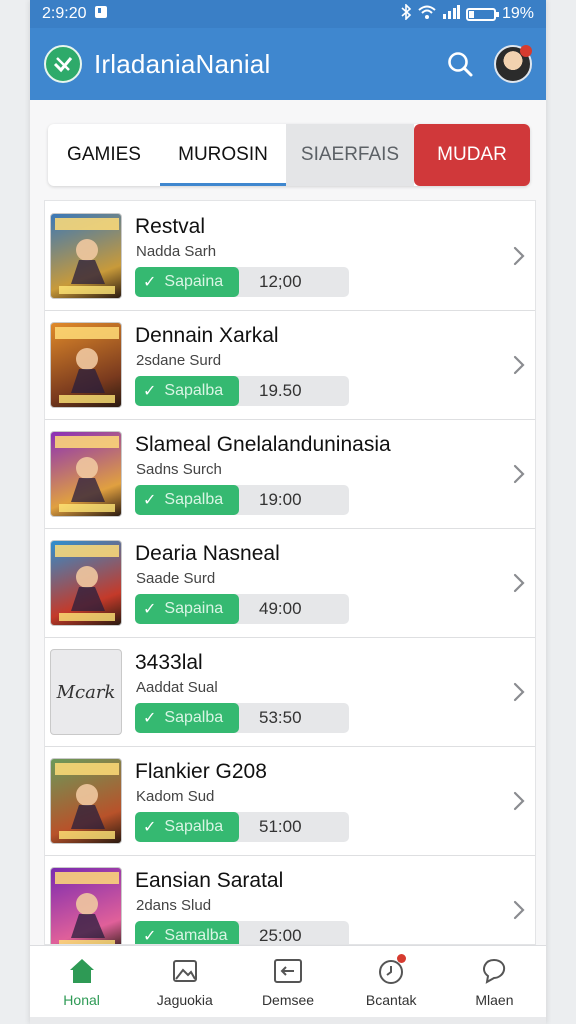 Image resolution: width=576 pixels, height=1024 pixels. What do you see at coordinates (288, 1020) in the screenshot?
I see `home-indicator-area` at bounding box center [288, 1020].